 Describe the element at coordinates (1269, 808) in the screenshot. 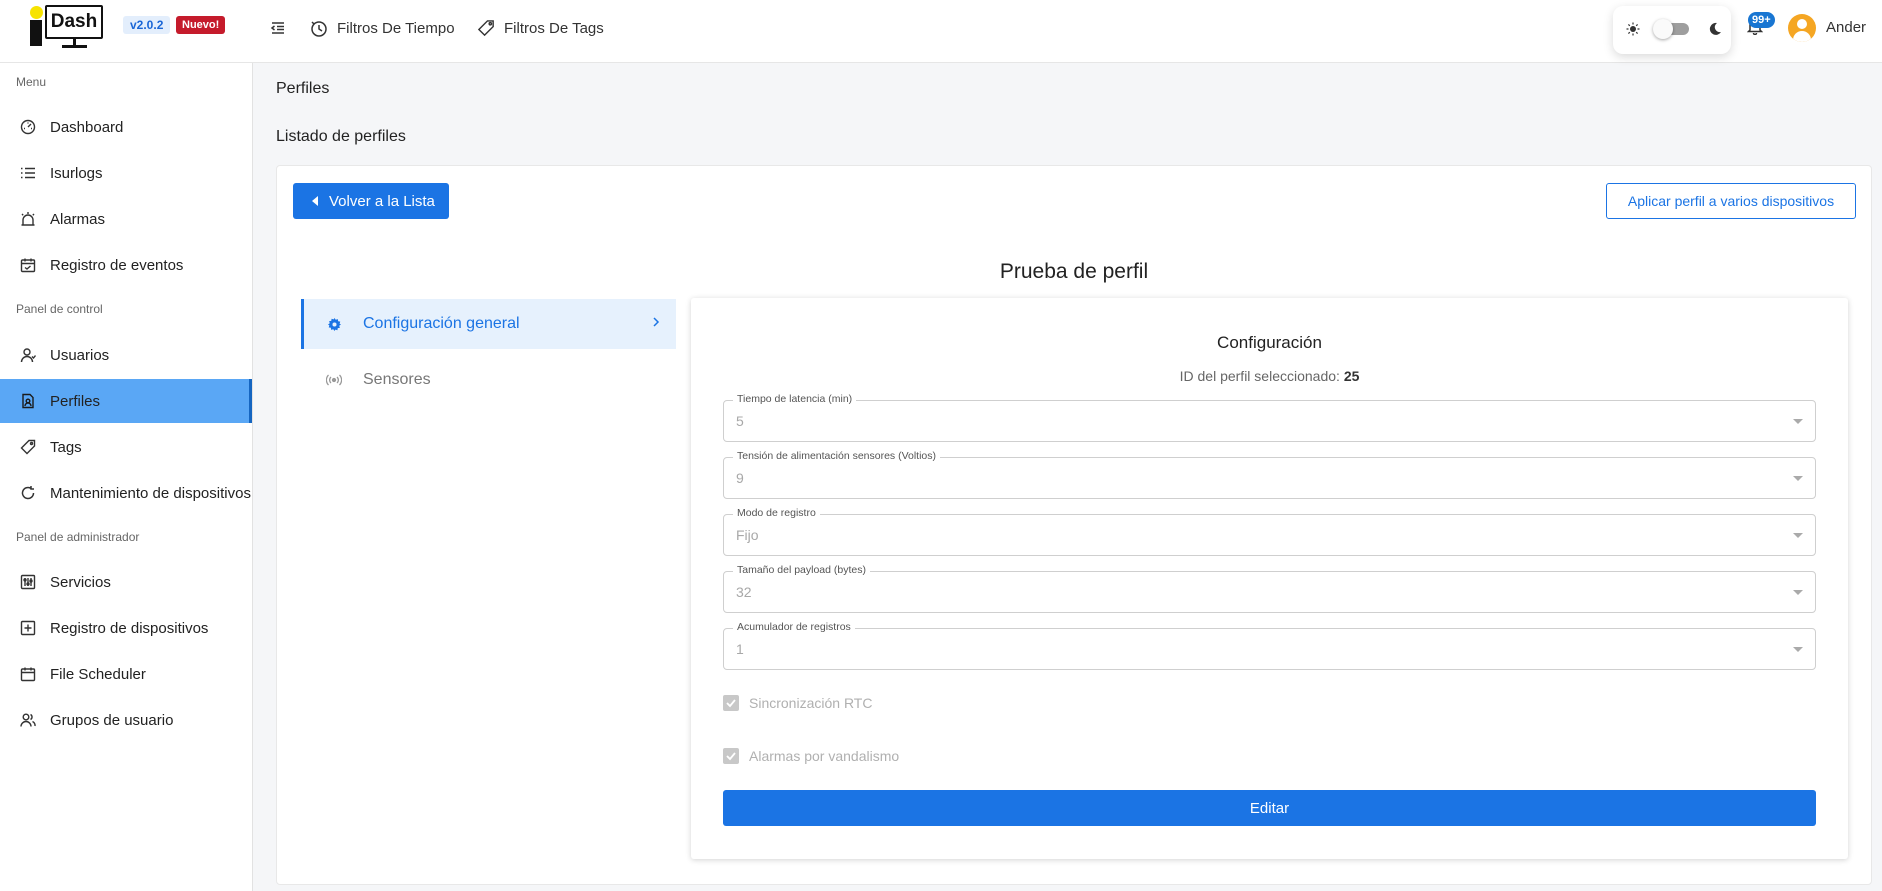

I see `edit-button: Editar` at that location.